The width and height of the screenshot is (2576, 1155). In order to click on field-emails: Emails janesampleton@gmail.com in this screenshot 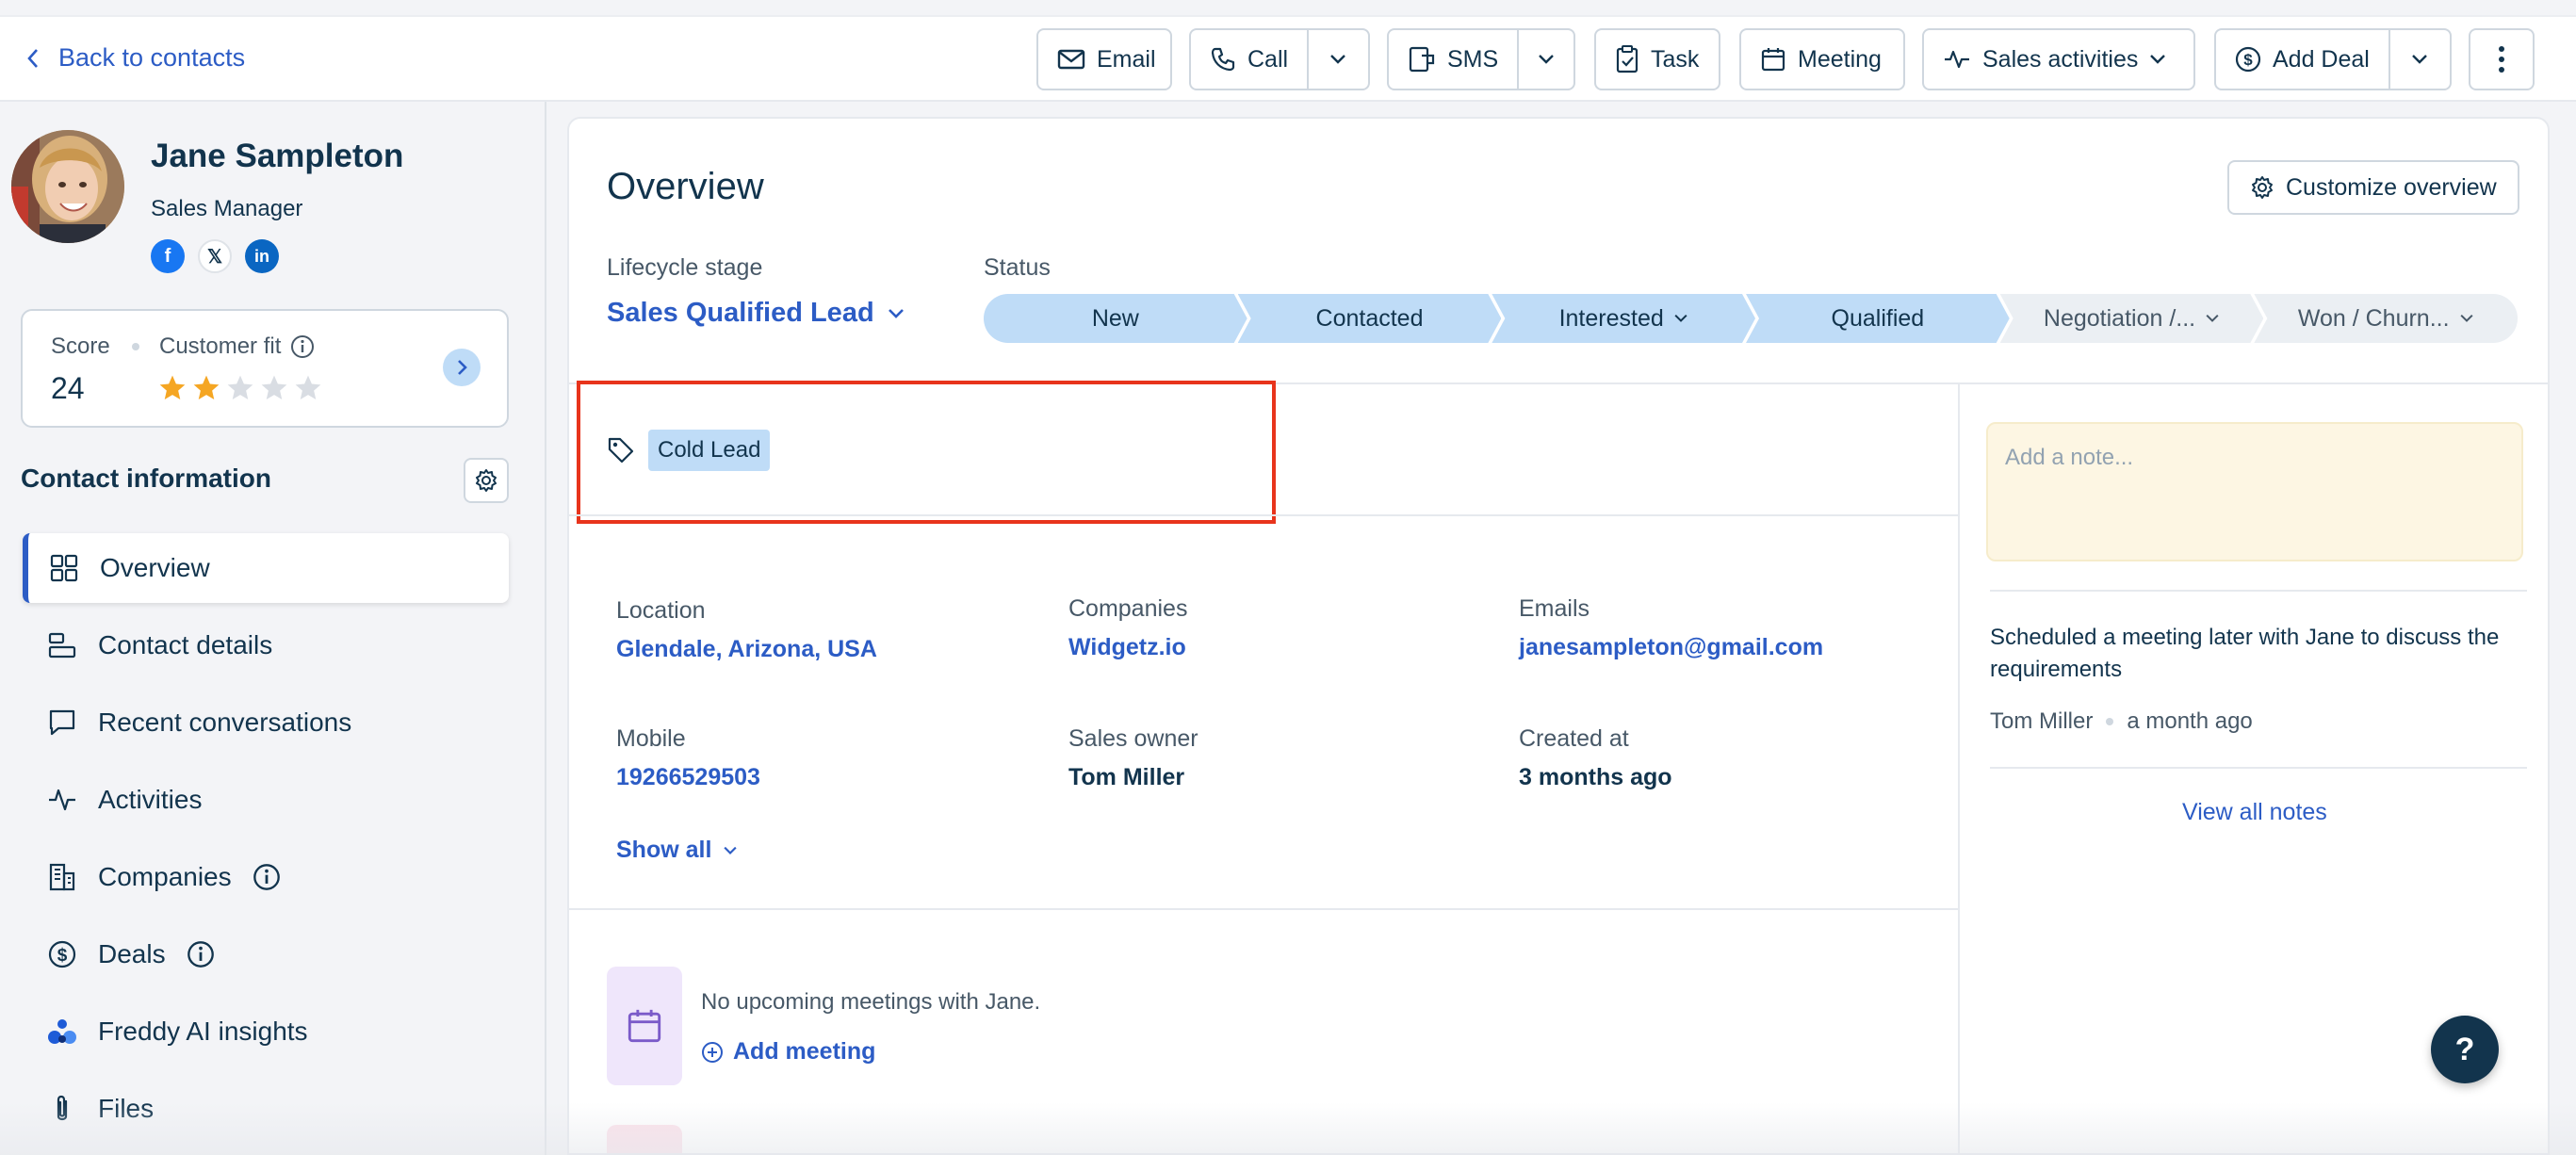, I will do `click(1671, 628)`.